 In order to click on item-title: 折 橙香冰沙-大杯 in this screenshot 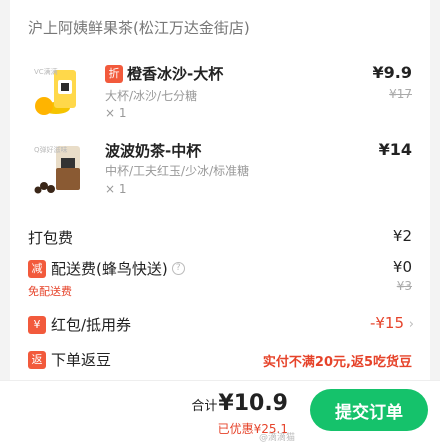, I will do `click(164, 73)`.